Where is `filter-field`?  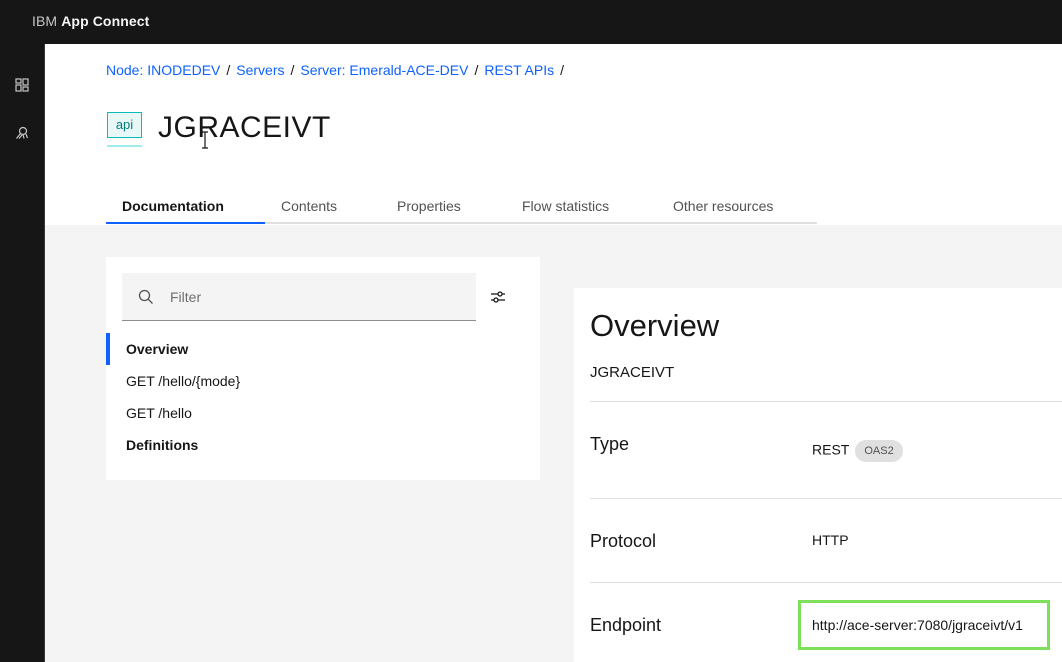
filter-field is located at coordinates (299, 297).